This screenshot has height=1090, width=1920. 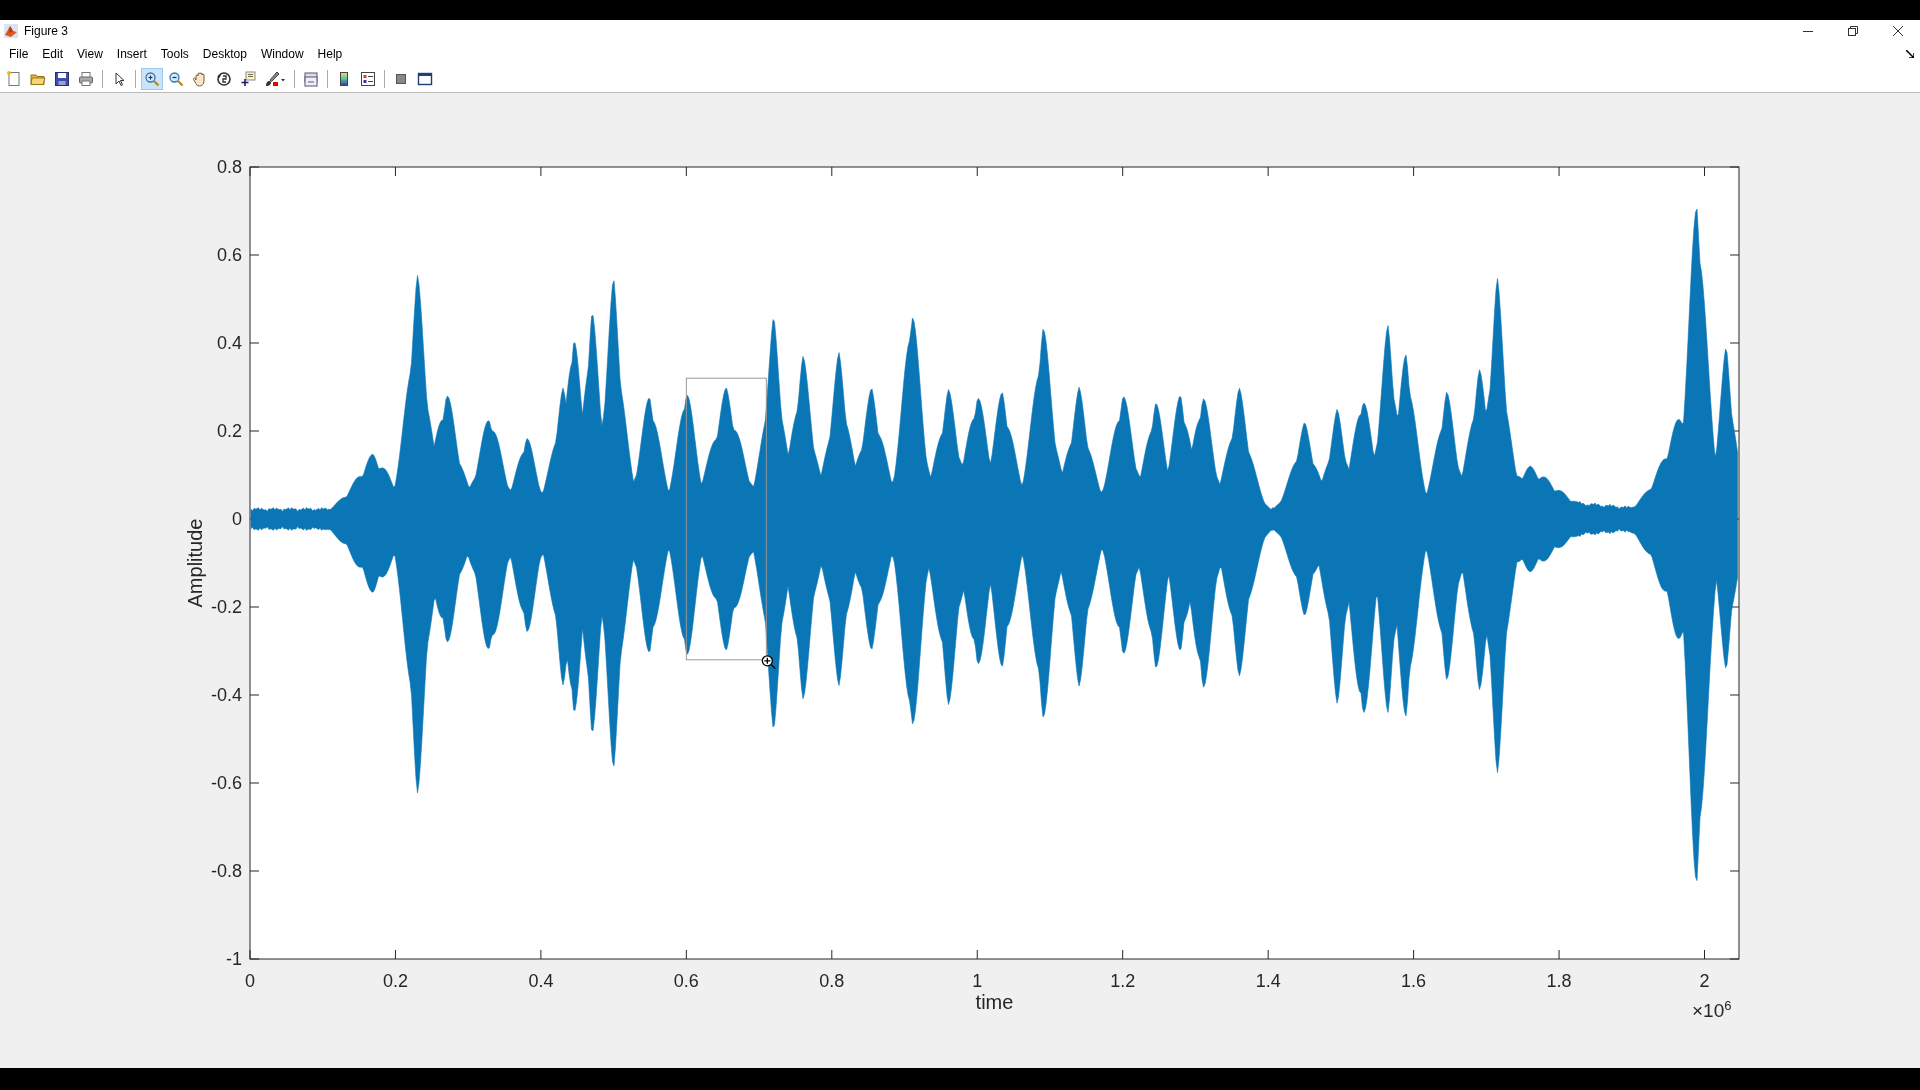 What do you see at coordinates (401, 79) in the screenshot?
I see `square-icon` at bounding box center [401, 79].